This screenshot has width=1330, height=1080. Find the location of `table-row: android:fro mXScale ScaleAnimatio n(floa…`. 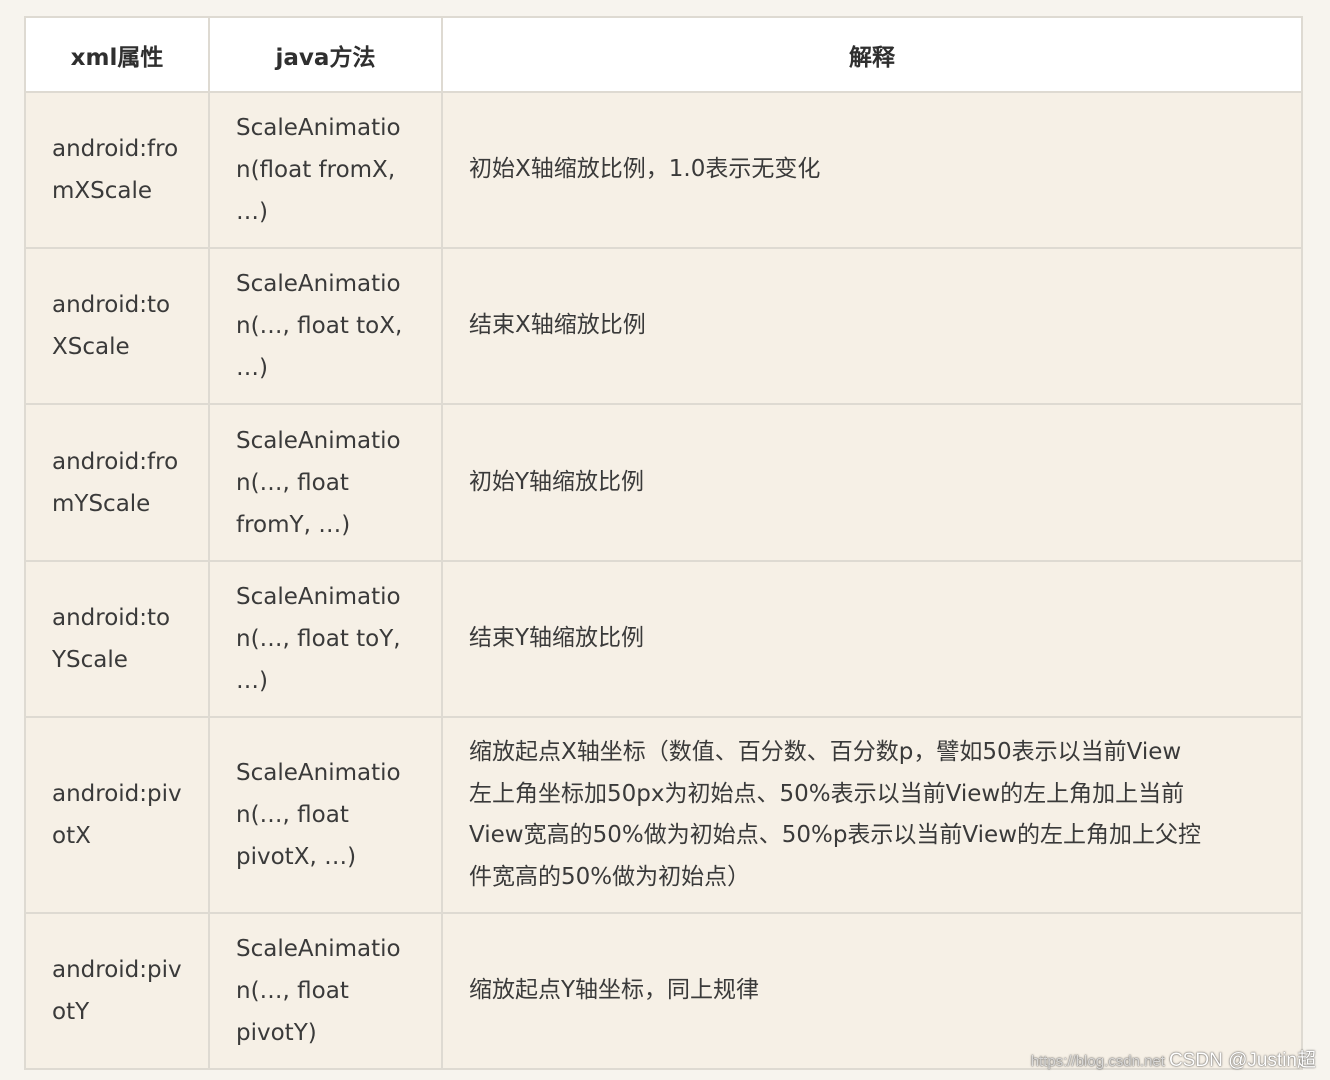

table-row: android:fro mXScale ScaleAnimatio n(floa… is located at coordinates (663, 170).